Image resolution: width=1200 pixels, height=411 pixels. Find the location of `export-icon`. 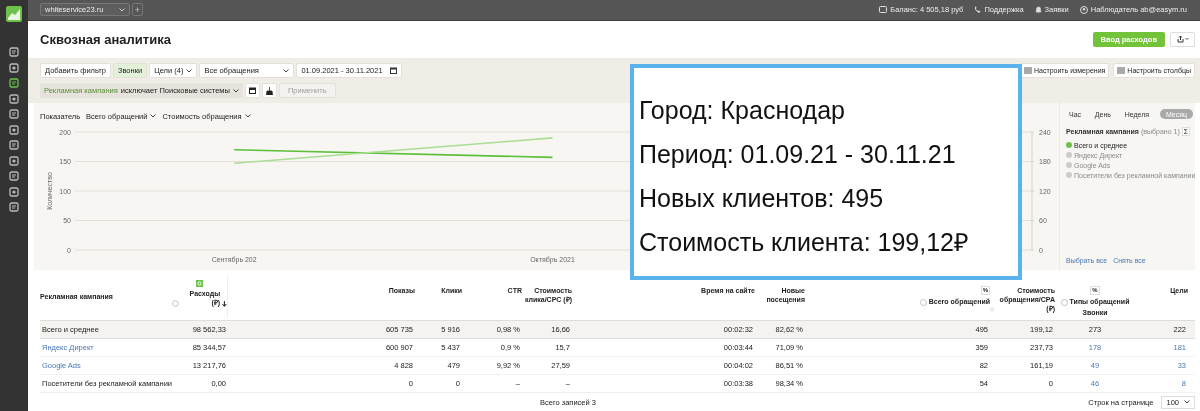

export-icon is located at coordinates (1182, 39).